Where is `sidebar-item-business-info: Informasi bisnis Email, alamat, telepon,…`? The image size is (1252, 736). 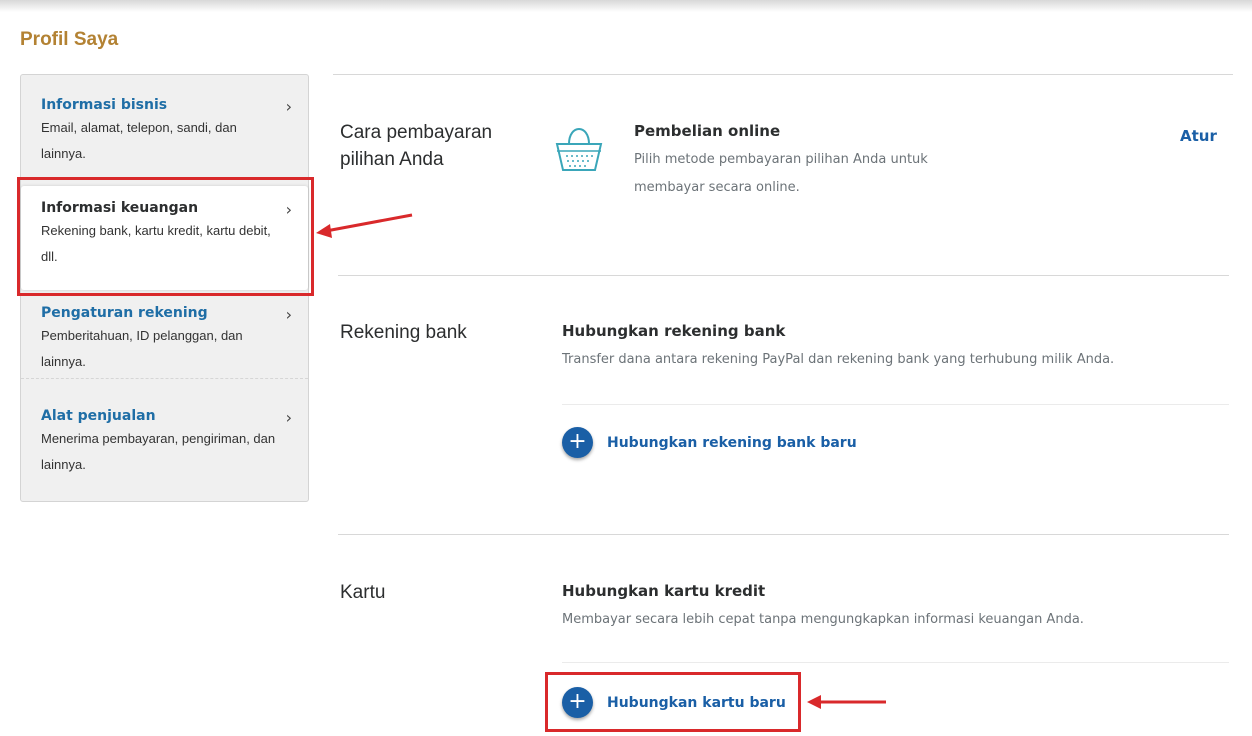 sidebar-item-business-info: Informasi bisnis Email, alamat, telepon,… is located at coordinates (164, 132).